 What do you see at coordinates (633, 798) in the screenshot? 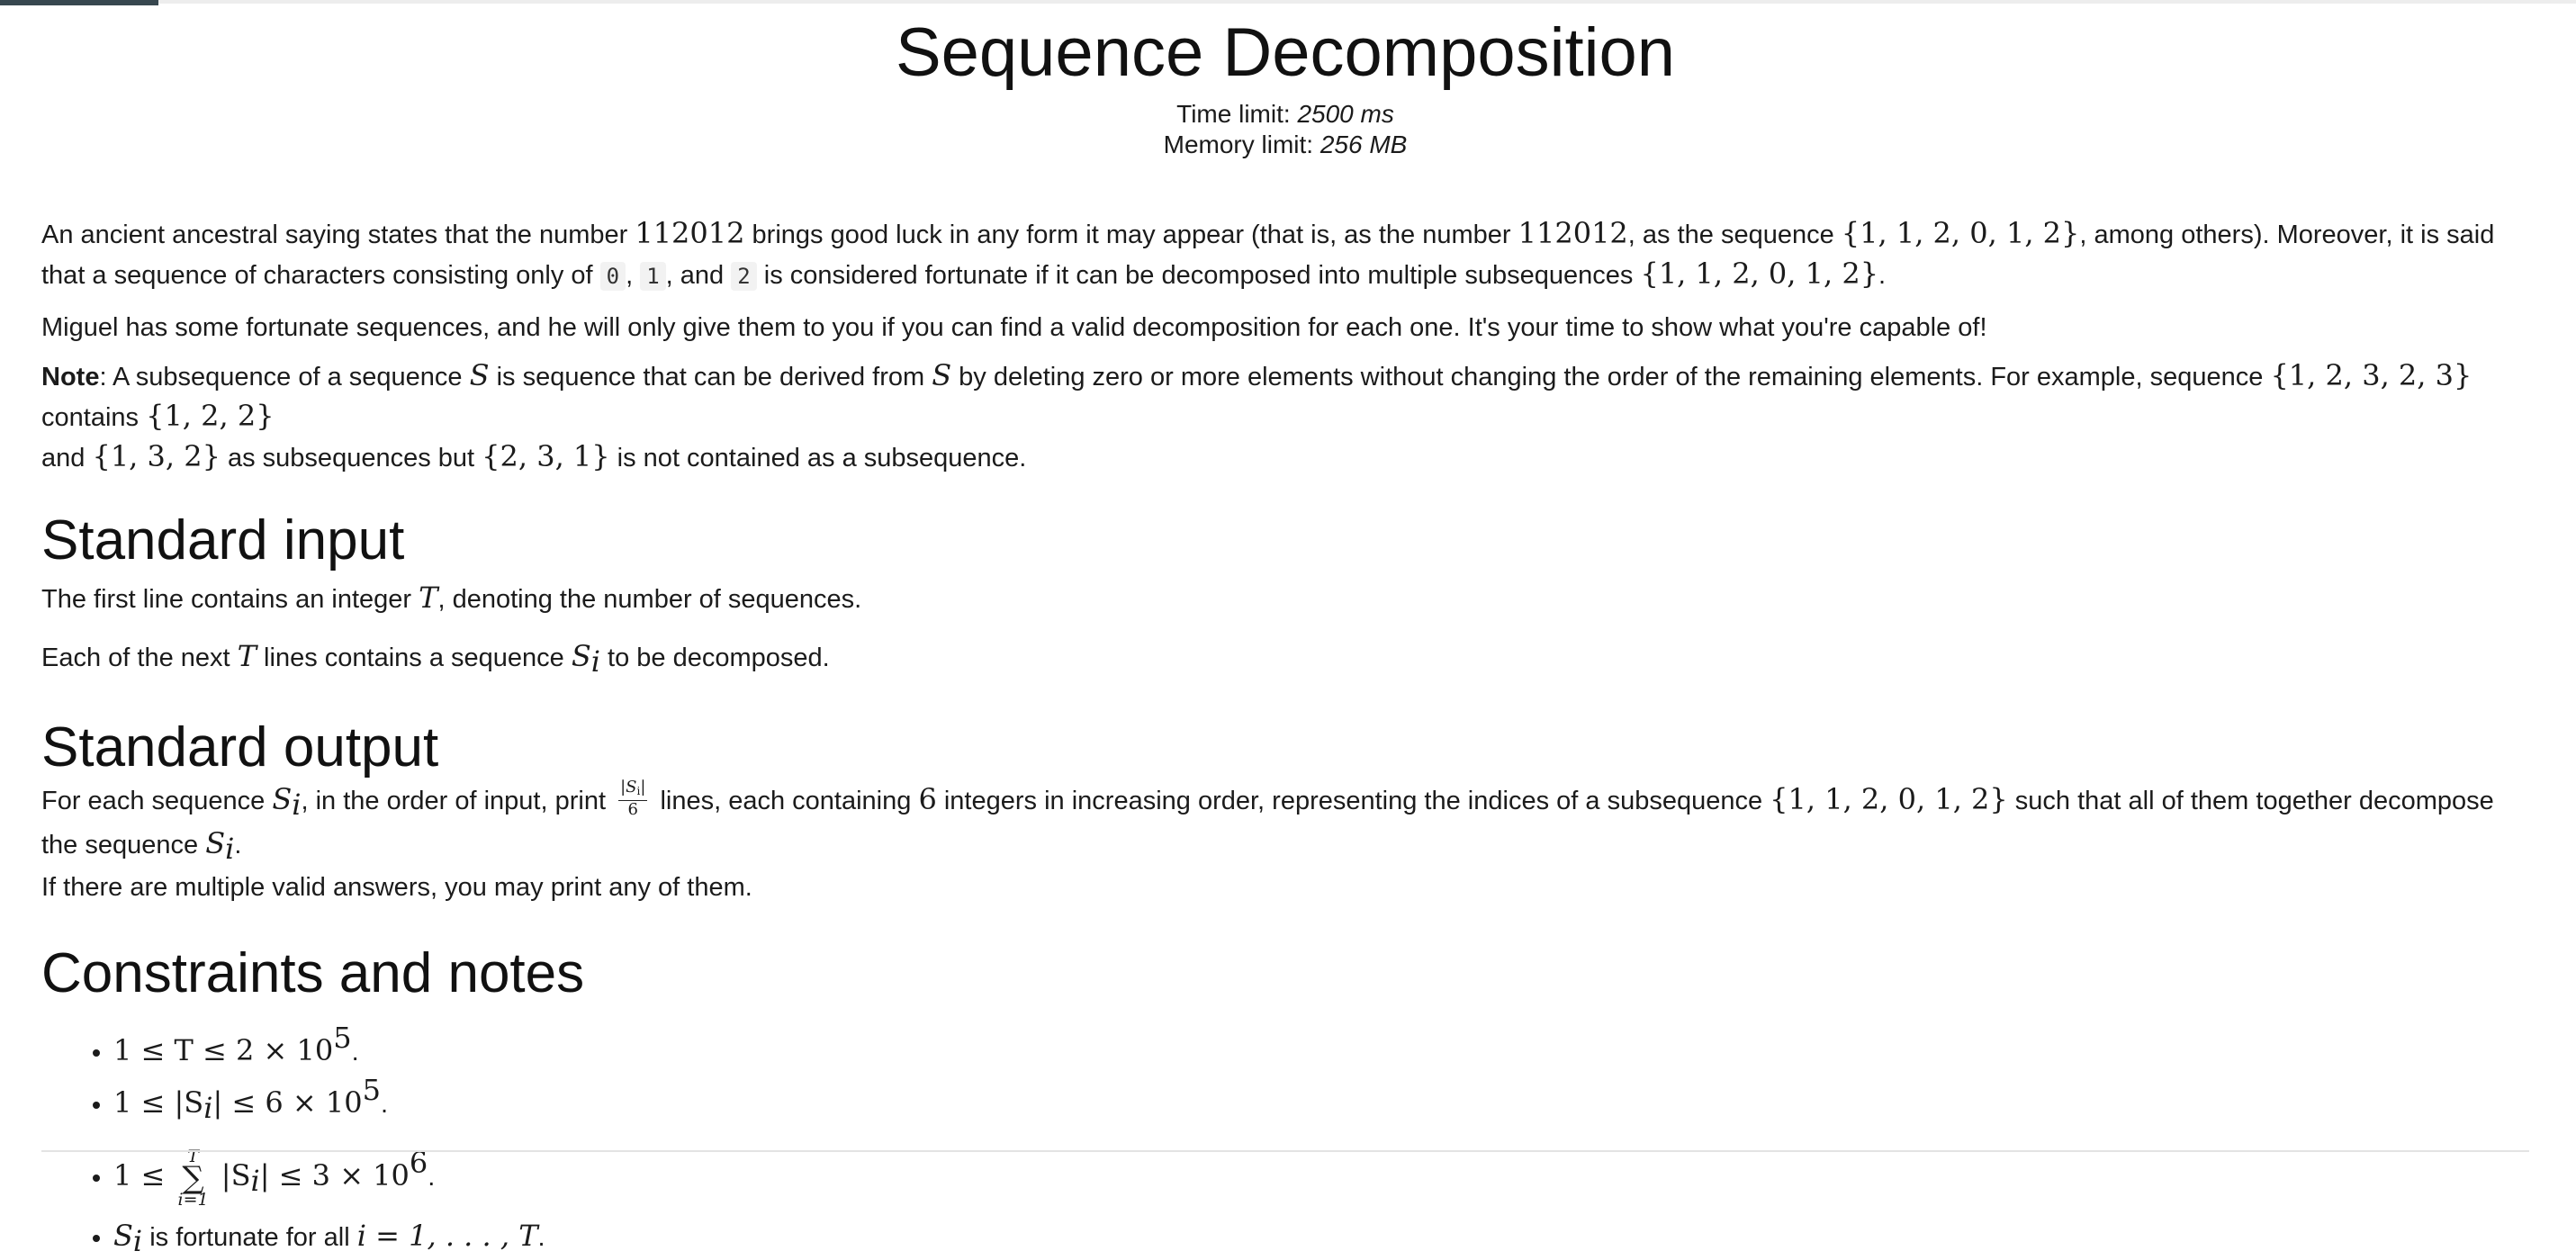
I see `fraction-si-over-6: |Si| 6` at bounding box center [633, 798].